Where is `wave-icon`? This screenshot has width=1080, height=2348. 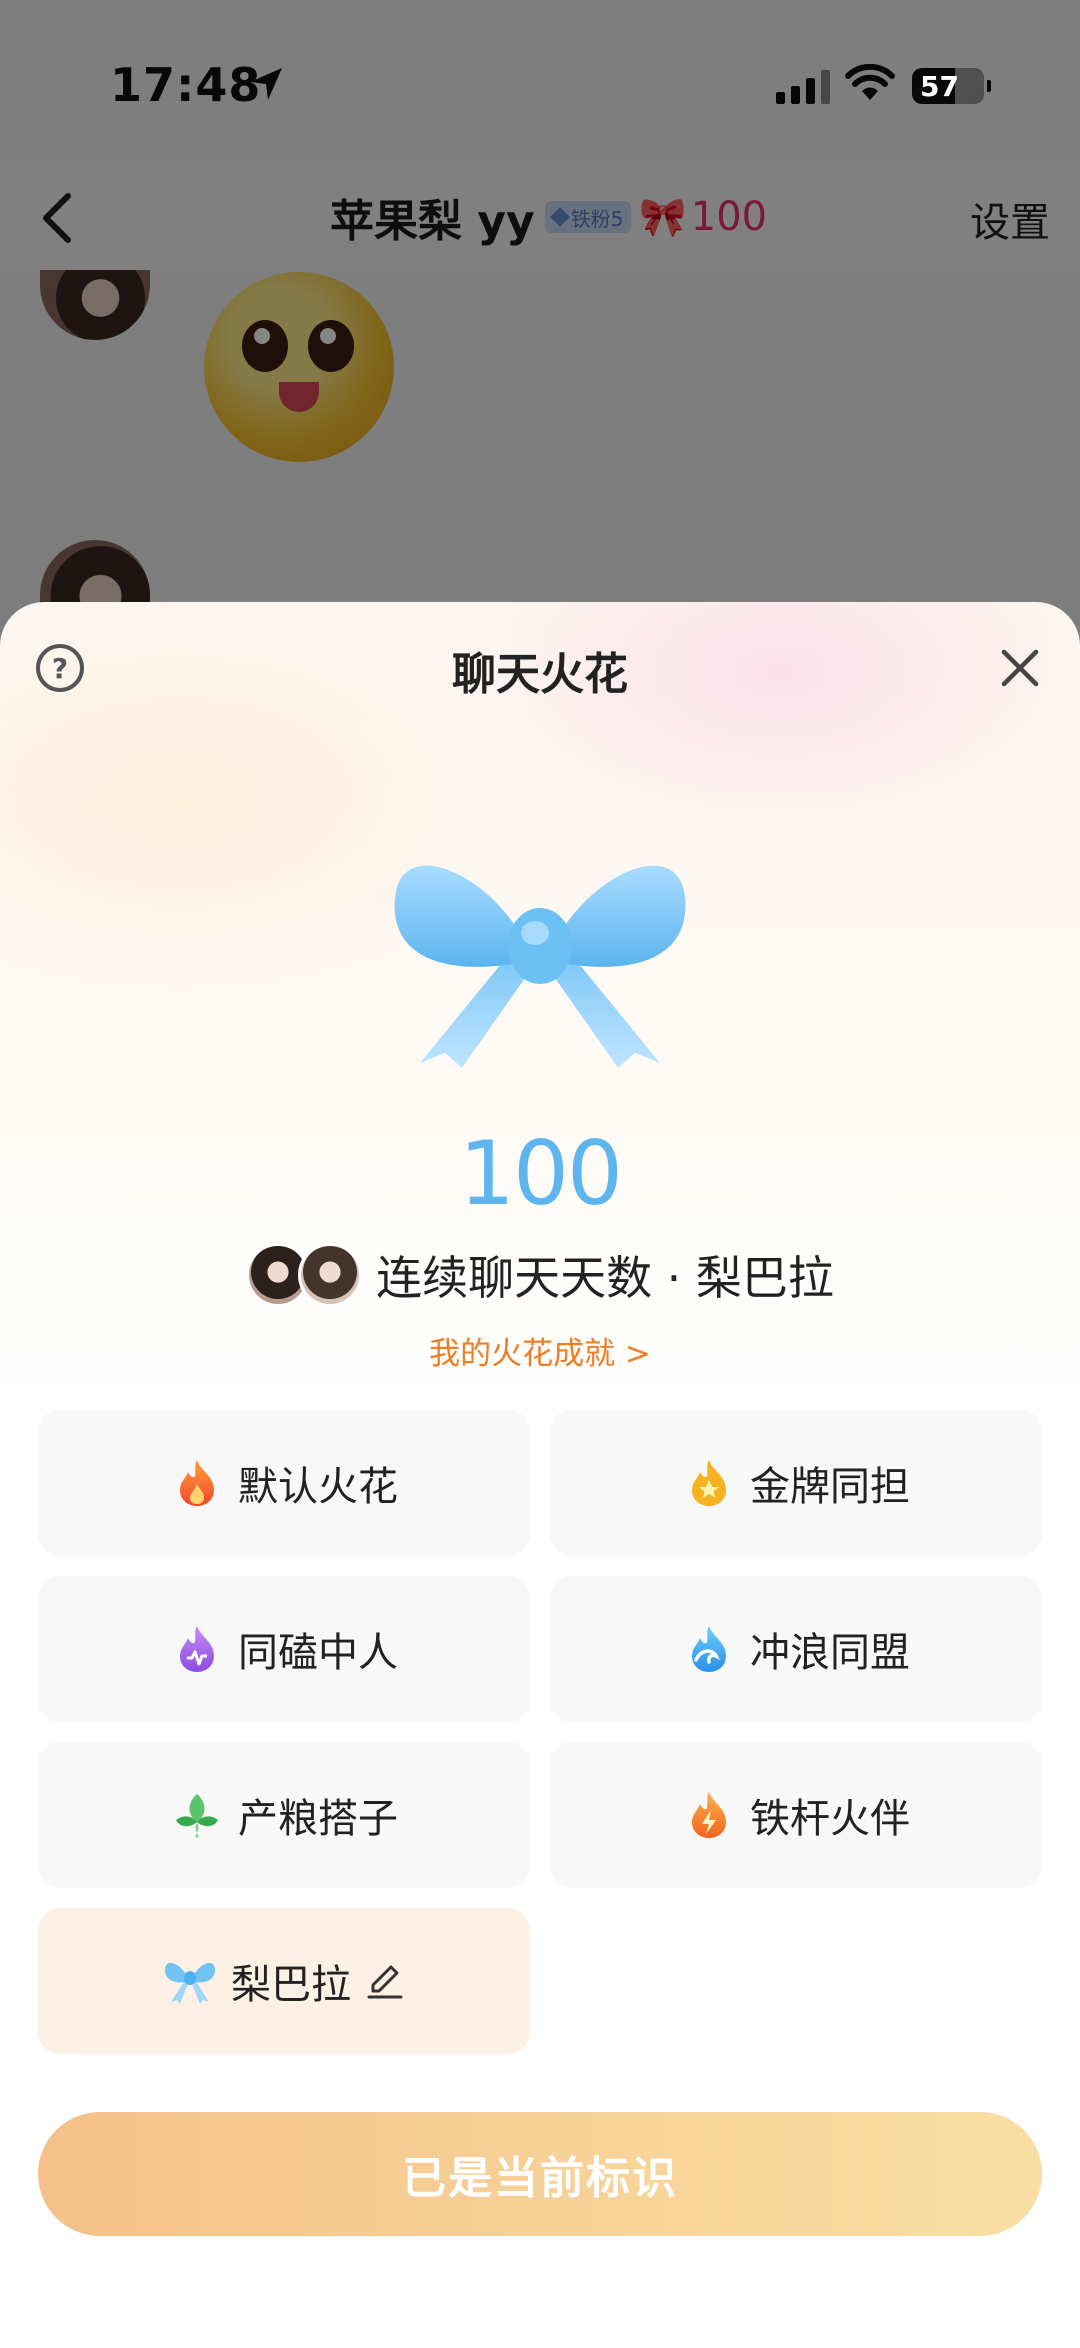
wave-icon is located at coordinates (709, 1649).